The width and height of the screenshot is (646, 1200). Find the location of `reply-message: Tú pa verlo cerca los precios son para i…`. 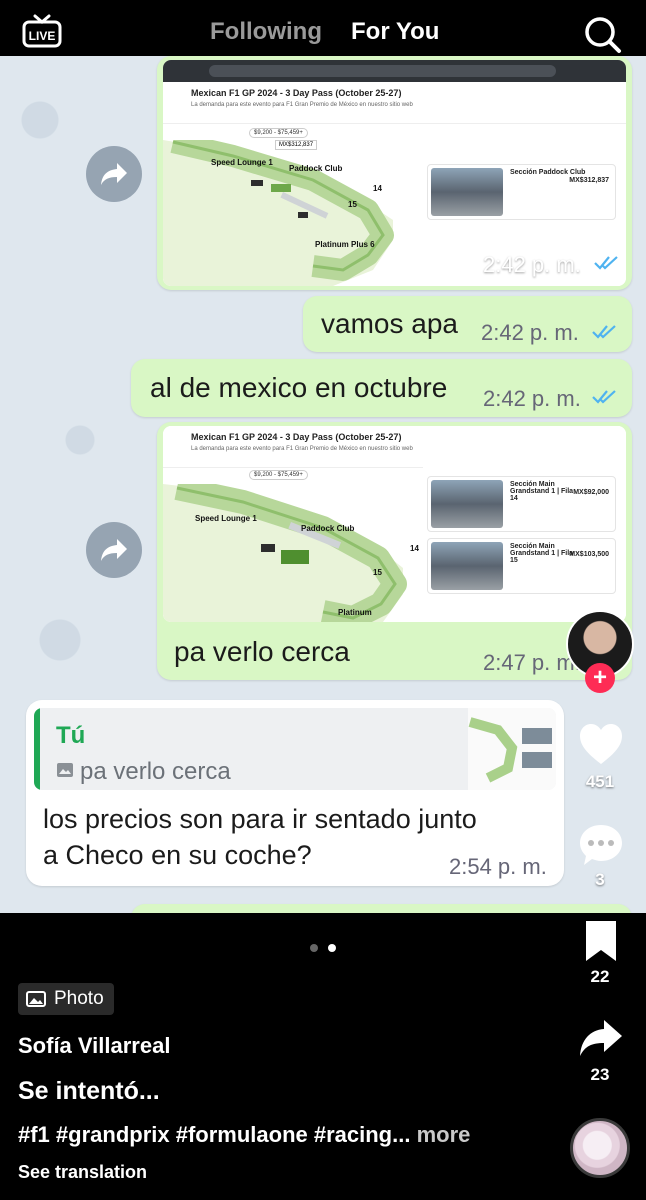

reply-message: Tú pa verlo cerca los precios son para i… is located at coordinates (295, 793).